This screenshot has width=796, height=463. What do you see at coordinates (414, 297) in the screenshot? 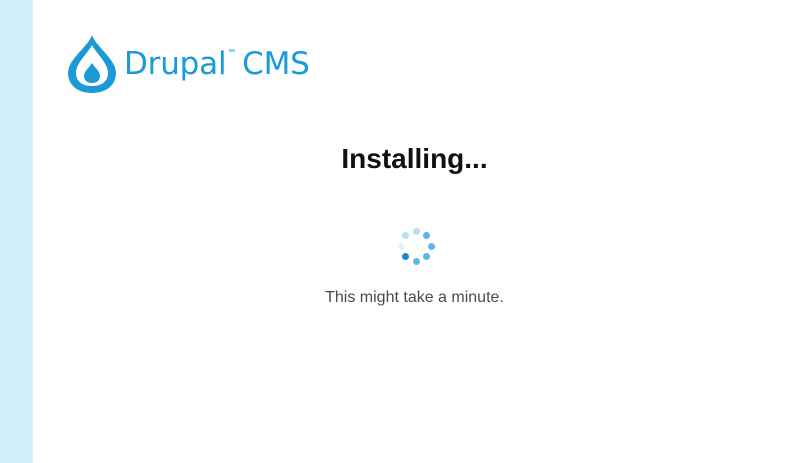
I see `install-message: This might take a minute.` at bounding box center [414, 297].